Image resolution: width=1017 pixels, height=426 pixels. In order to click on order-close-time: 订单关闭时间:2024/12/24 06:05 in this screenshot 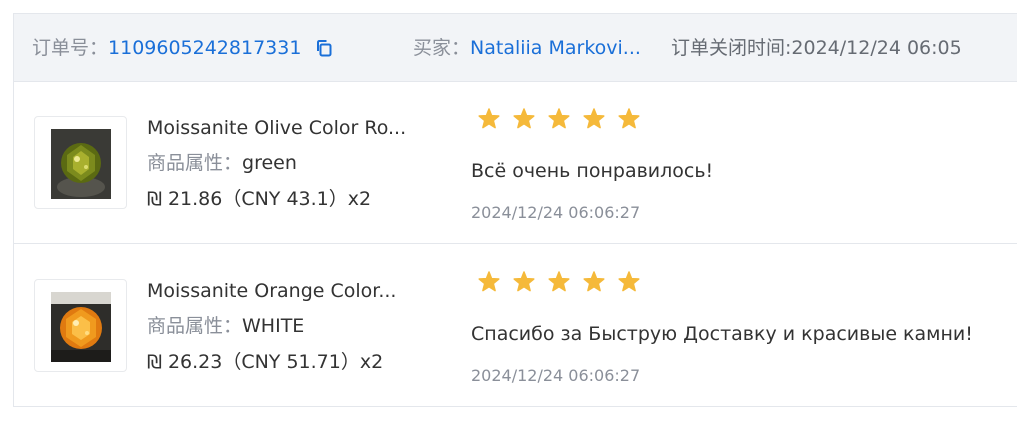, I will do `click(816, 48)`.